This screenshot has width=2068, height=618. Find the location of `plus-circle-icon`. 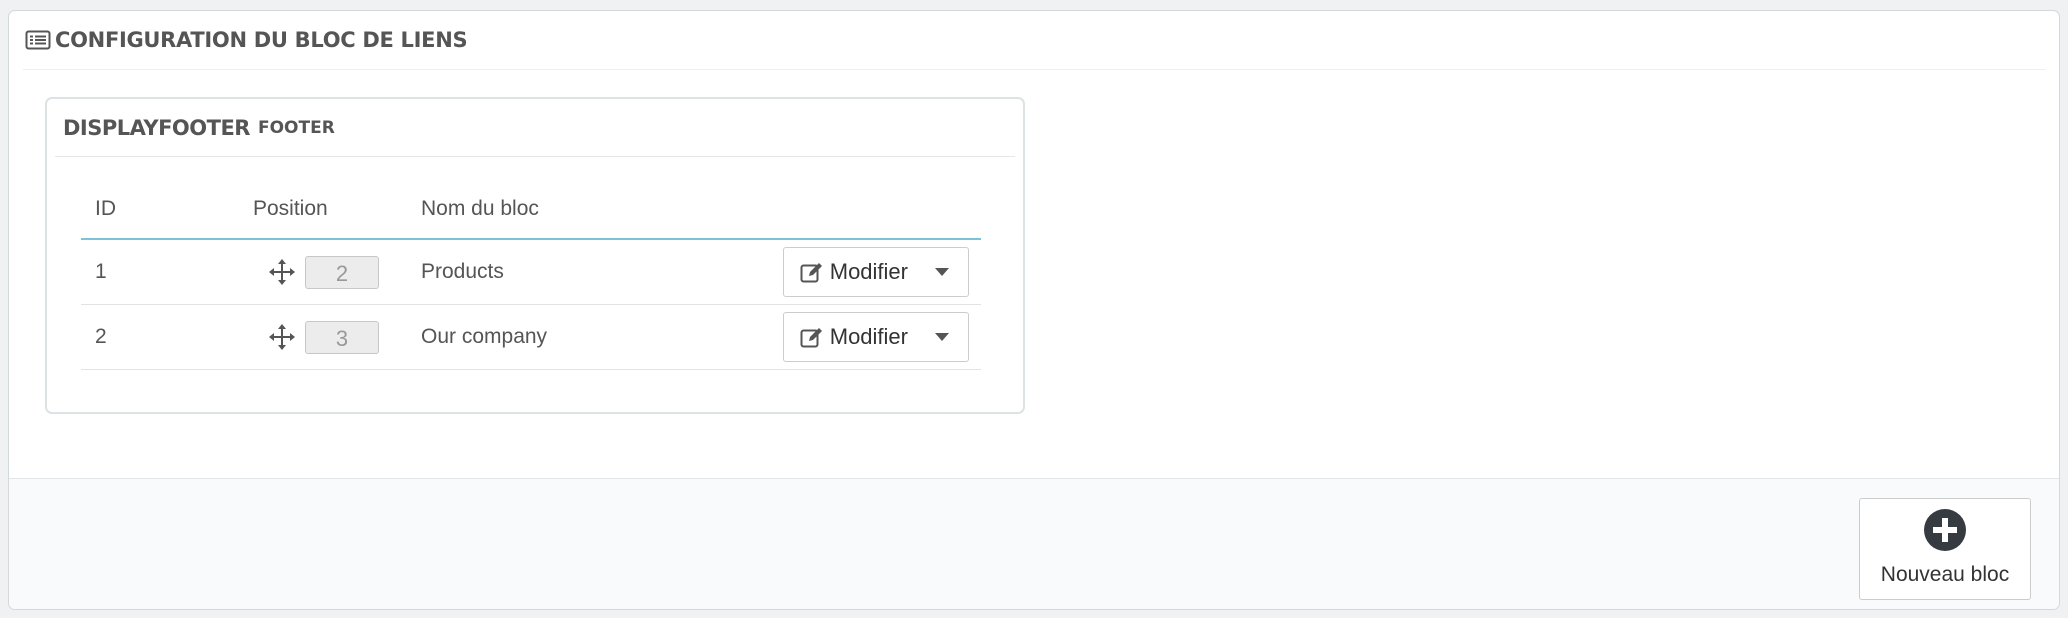

plus-circle-icon is located at coordinates (1945, 530).